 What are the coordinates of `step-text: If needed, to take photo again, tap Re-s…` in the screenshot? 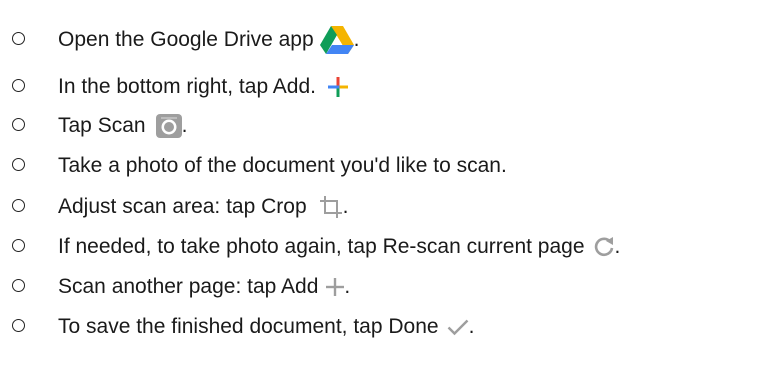 It's located at (321, 246).